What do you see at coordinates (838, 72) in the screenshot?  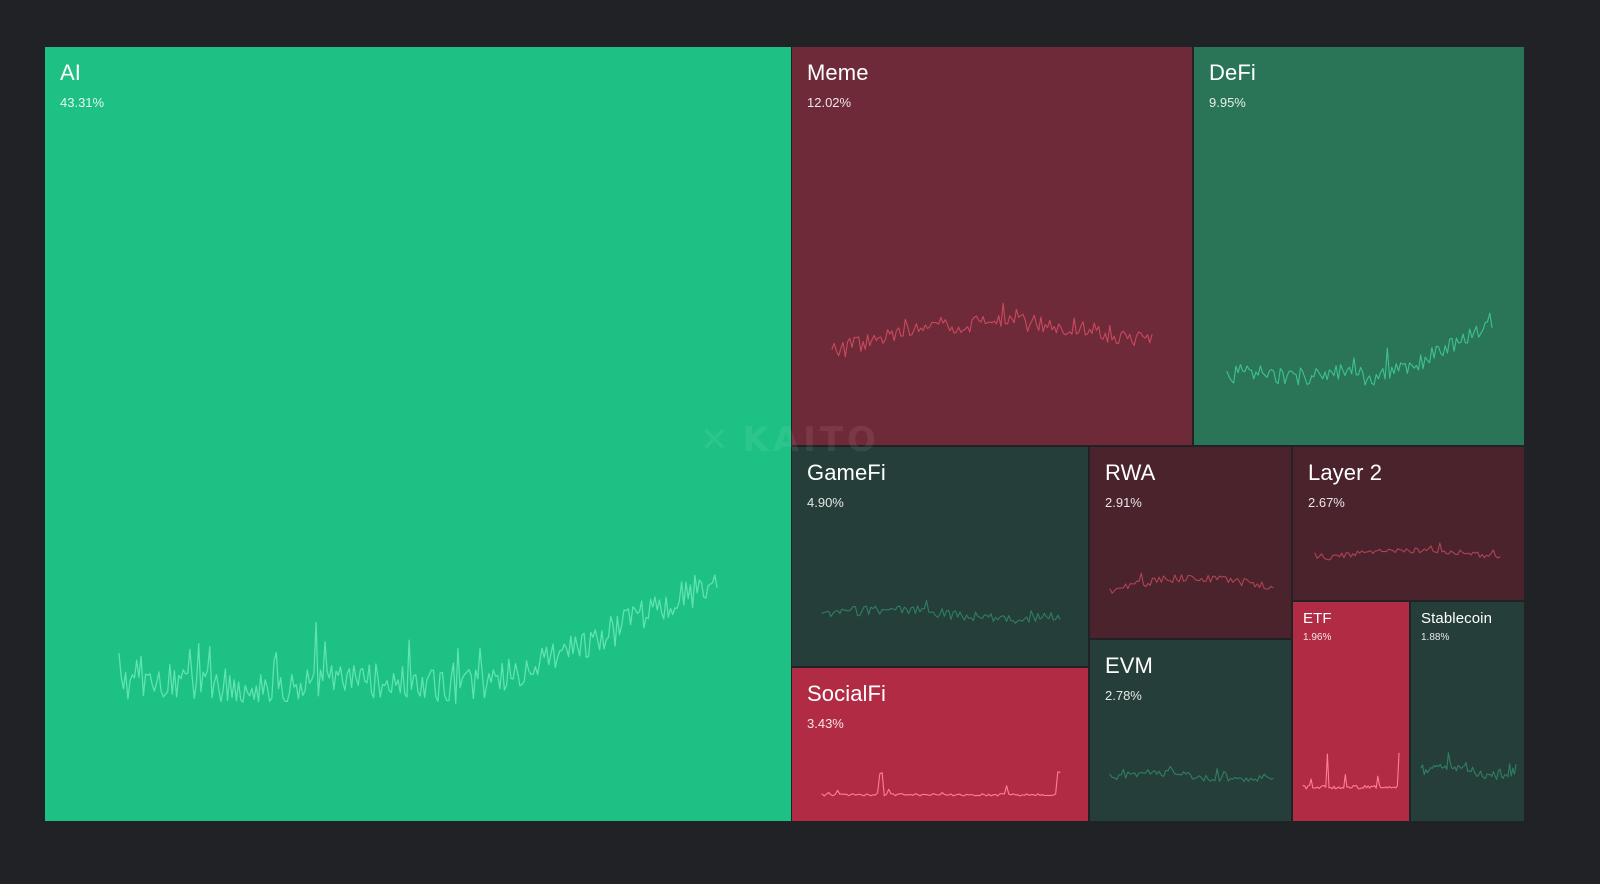 I see `tile-label-meme: Meme` at bounding box center [838, 72].